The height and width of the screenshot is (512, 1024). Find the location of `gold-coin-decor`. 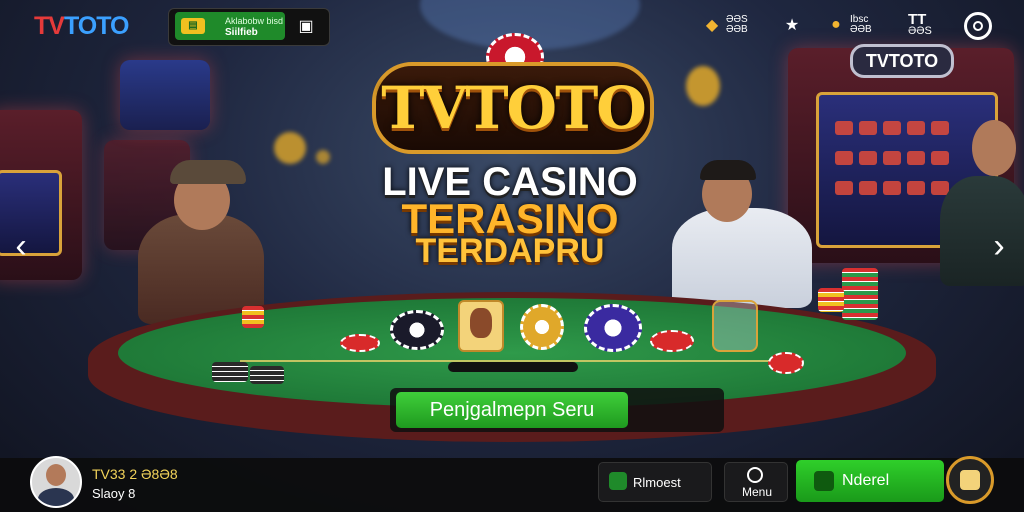

gold-coin-decor is located at coordinates (703, 86).